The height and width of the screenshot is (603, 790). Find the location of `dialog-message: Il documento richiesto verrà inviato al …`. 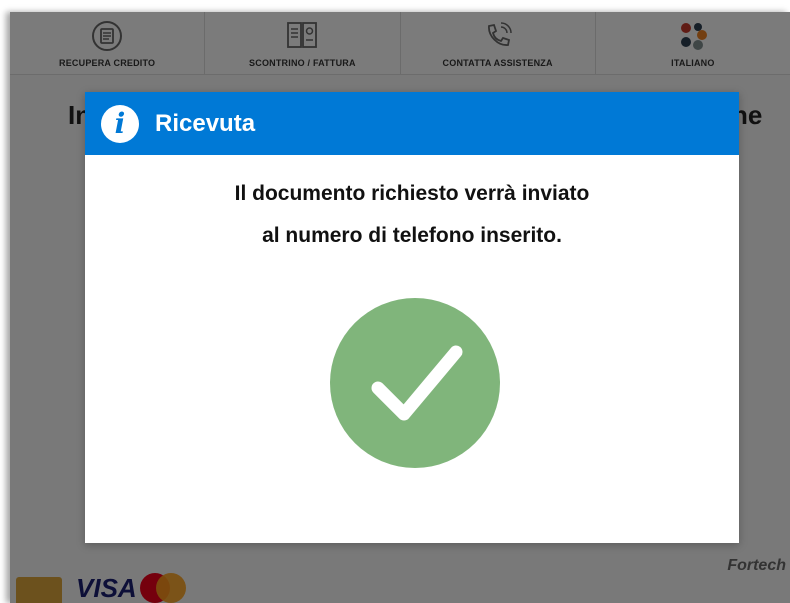

dialog-message: Il documento richiesto verrà inviato al … is located at coordinates (412, 215).